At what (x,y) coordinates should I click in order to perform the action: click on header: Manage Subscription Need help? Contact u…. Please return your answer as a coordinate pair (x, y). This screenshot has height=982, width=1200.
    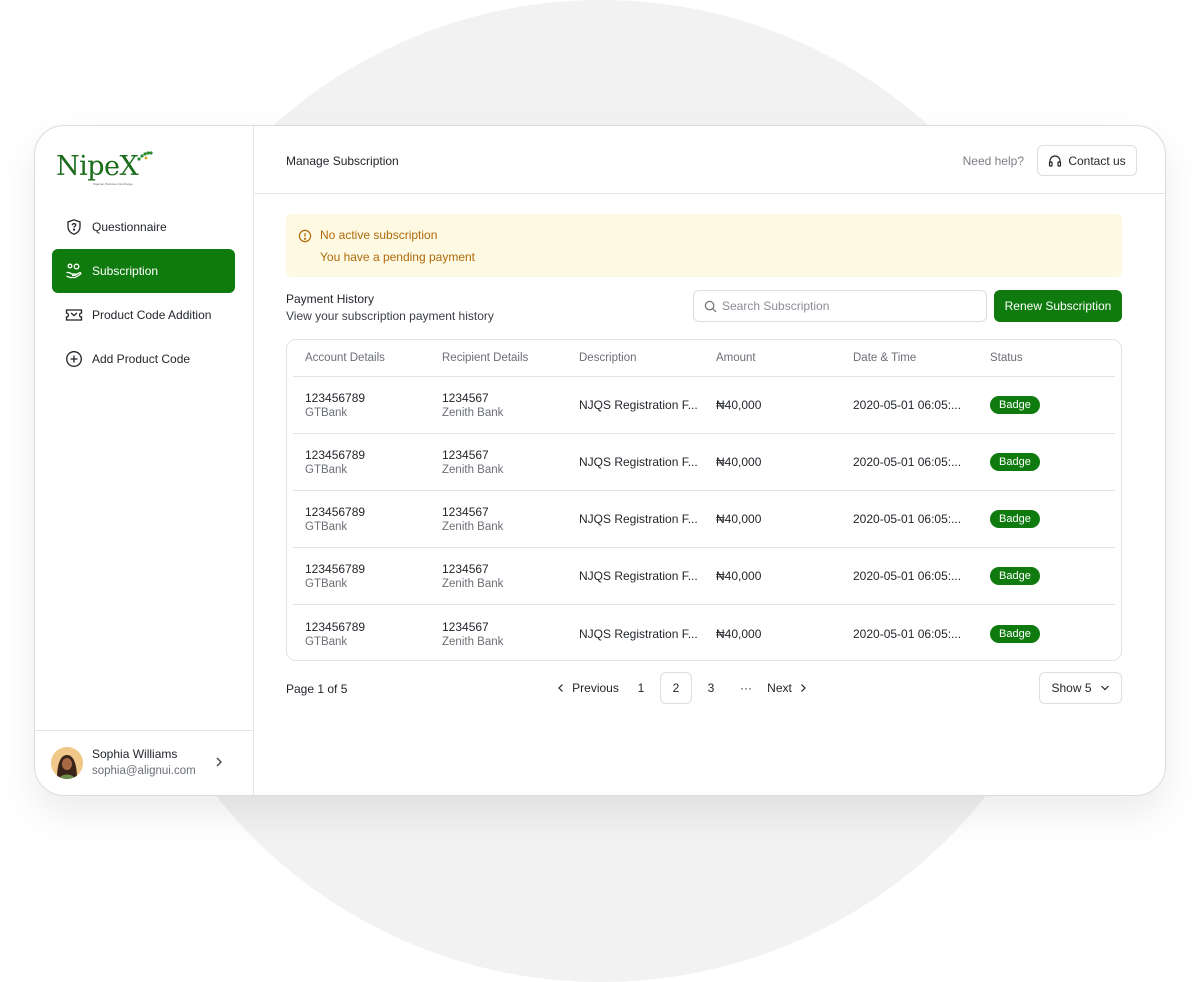
    Looking at the image, I should click on (709, 160).